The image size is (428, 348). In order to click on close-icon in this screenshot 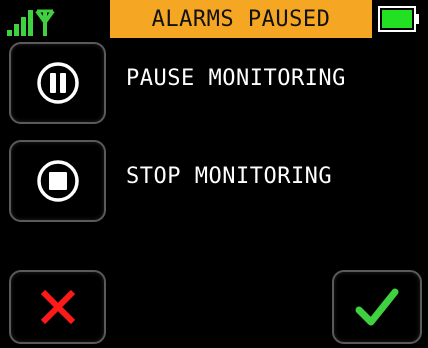, I will do `click(57, 307)`.